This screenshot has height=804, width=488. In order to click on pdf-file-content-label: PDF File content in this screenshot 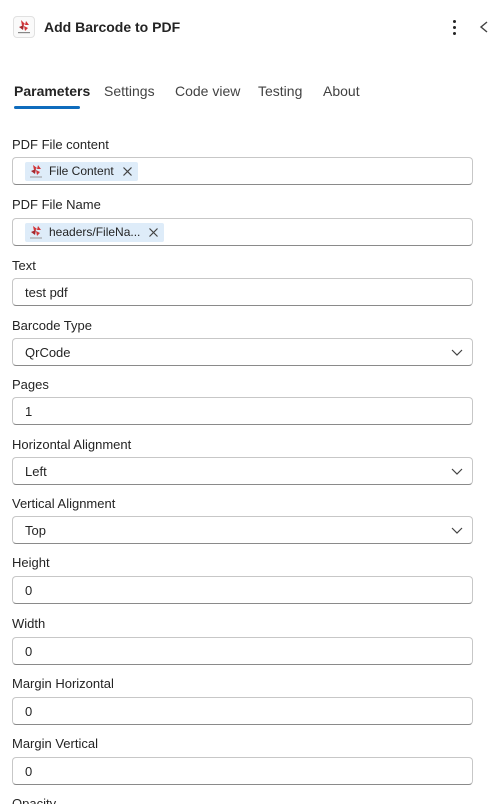, I will do `click(60, 144)`.